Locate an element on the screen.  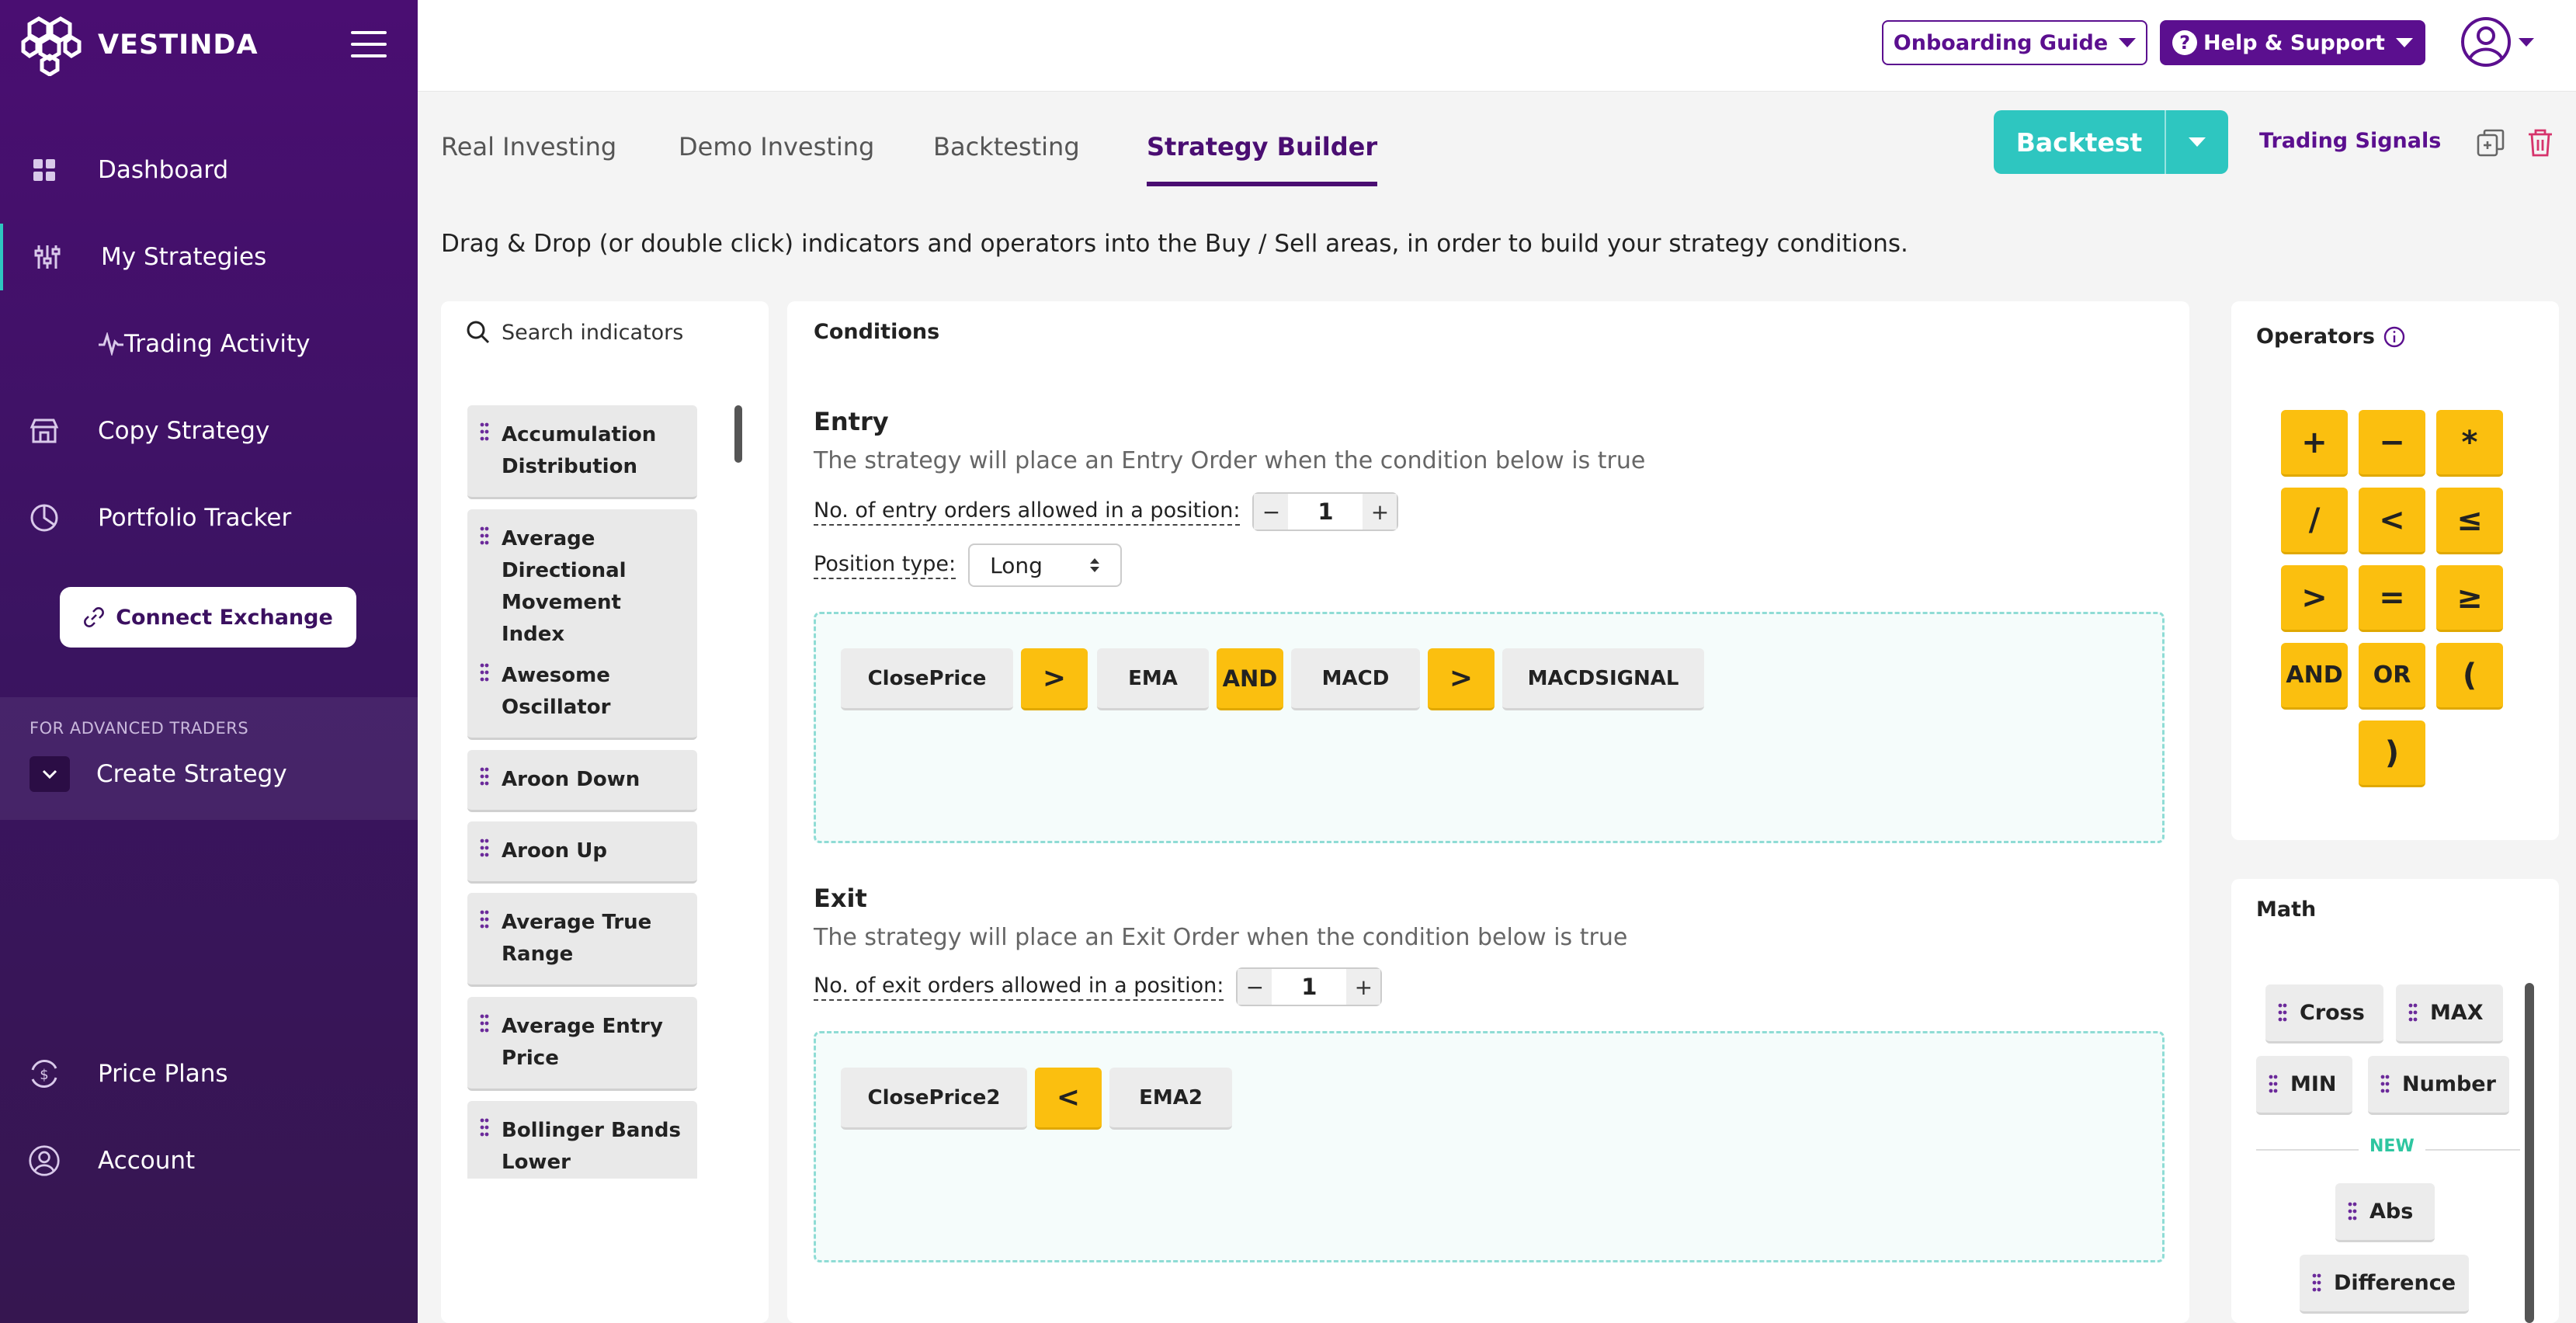
help-support-button: ? Help & Support is located at coordinates (2292, 42).